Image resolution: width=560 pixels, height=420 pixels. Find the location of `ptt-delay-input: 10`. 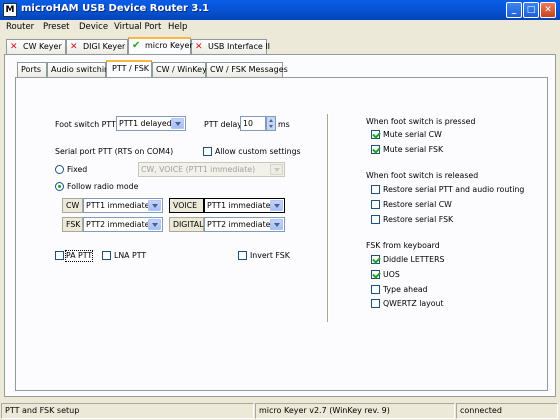

ptt-delay-input: 10 is located at coordinates (253, 123).